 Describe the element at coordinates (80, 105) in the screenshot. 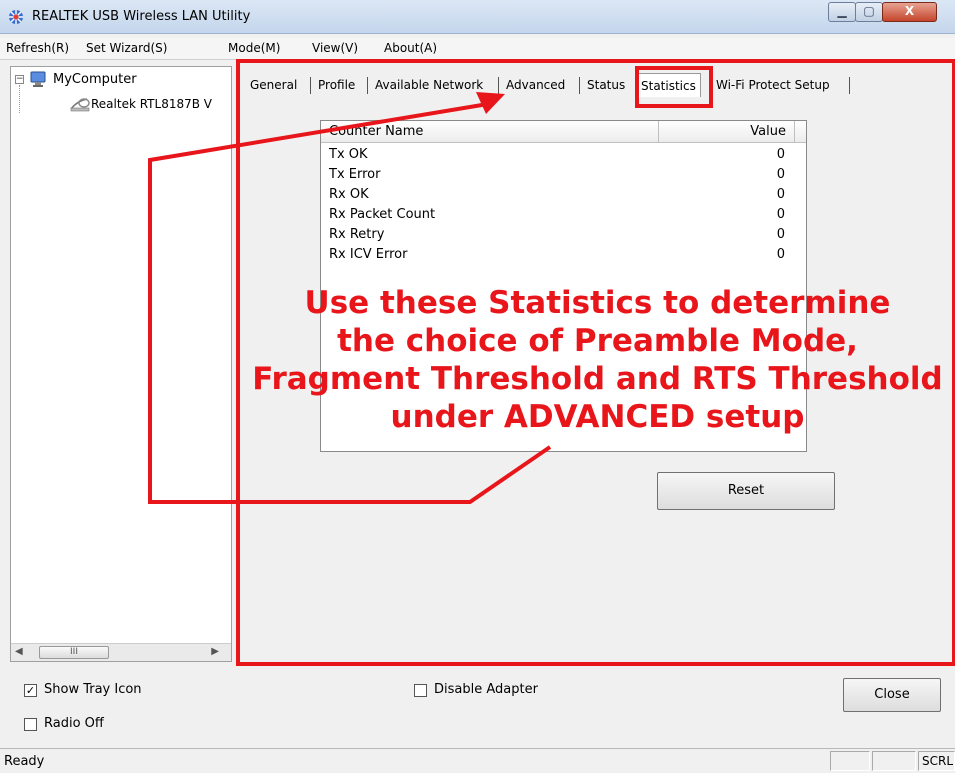

I see `wireless-adapter-icon` at that location.